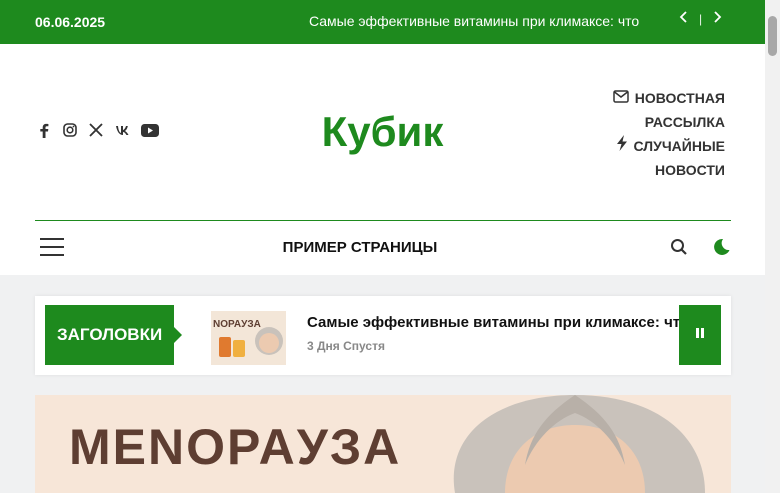 This screenshot has width=780, height=493. I want to click on newsletter-link: НОВОСТНАЯ РАССЫЛКА, so click(669, 110).